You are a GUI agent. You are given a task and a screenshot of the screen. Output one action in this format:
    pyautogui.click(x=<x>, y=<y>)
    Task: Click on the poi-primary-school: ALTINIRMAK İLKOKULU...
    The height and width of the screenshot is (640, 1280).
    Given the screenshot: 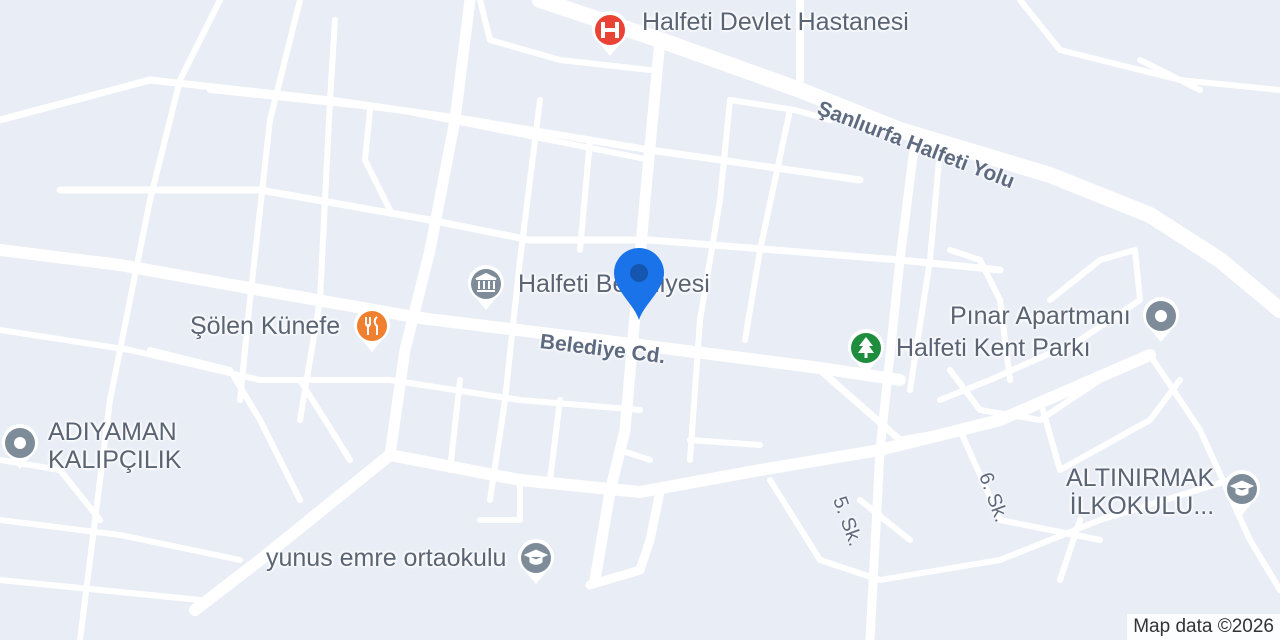 What is the action you would take?
    pyautogui.click(x=1164, y=491)
    